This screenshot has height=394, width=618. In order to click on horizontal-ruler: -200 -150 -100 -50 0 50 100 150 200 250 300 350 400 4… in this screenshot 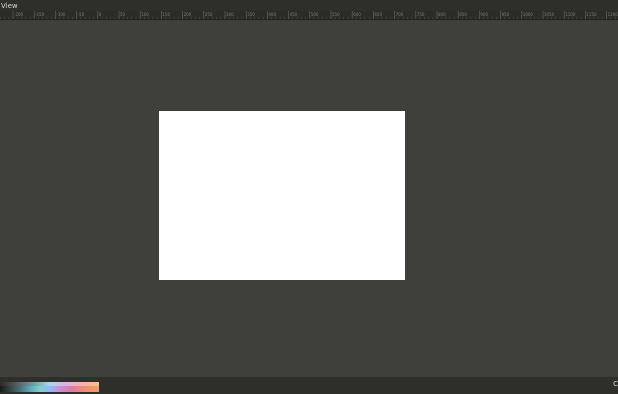, I will do `click(309, 15)`.